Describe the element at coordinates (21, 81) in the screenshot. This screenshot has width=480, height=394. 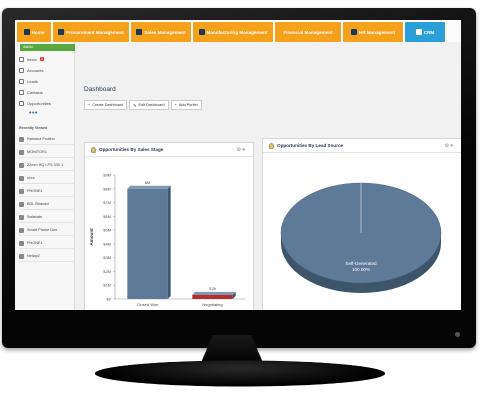
I see `leads-icon` at that location.